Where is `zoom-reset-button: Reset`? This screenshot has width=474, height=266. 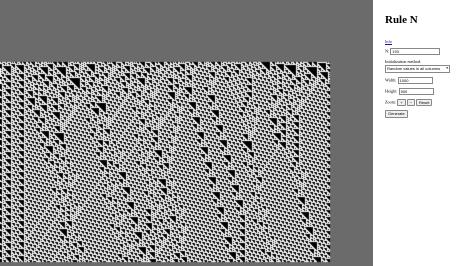 zoom-reset-button: Reset is located at coordinates (424, 102).